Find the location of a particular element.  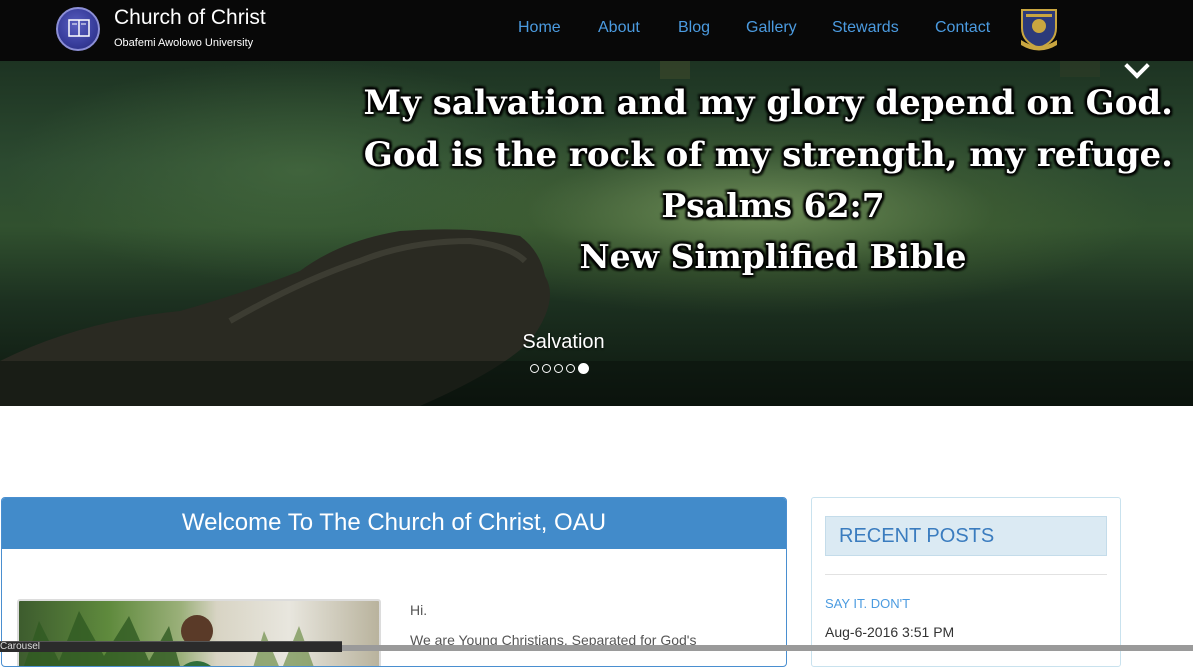

quote-reference: Psalms 62:7 is located at coordinates (773, 205).